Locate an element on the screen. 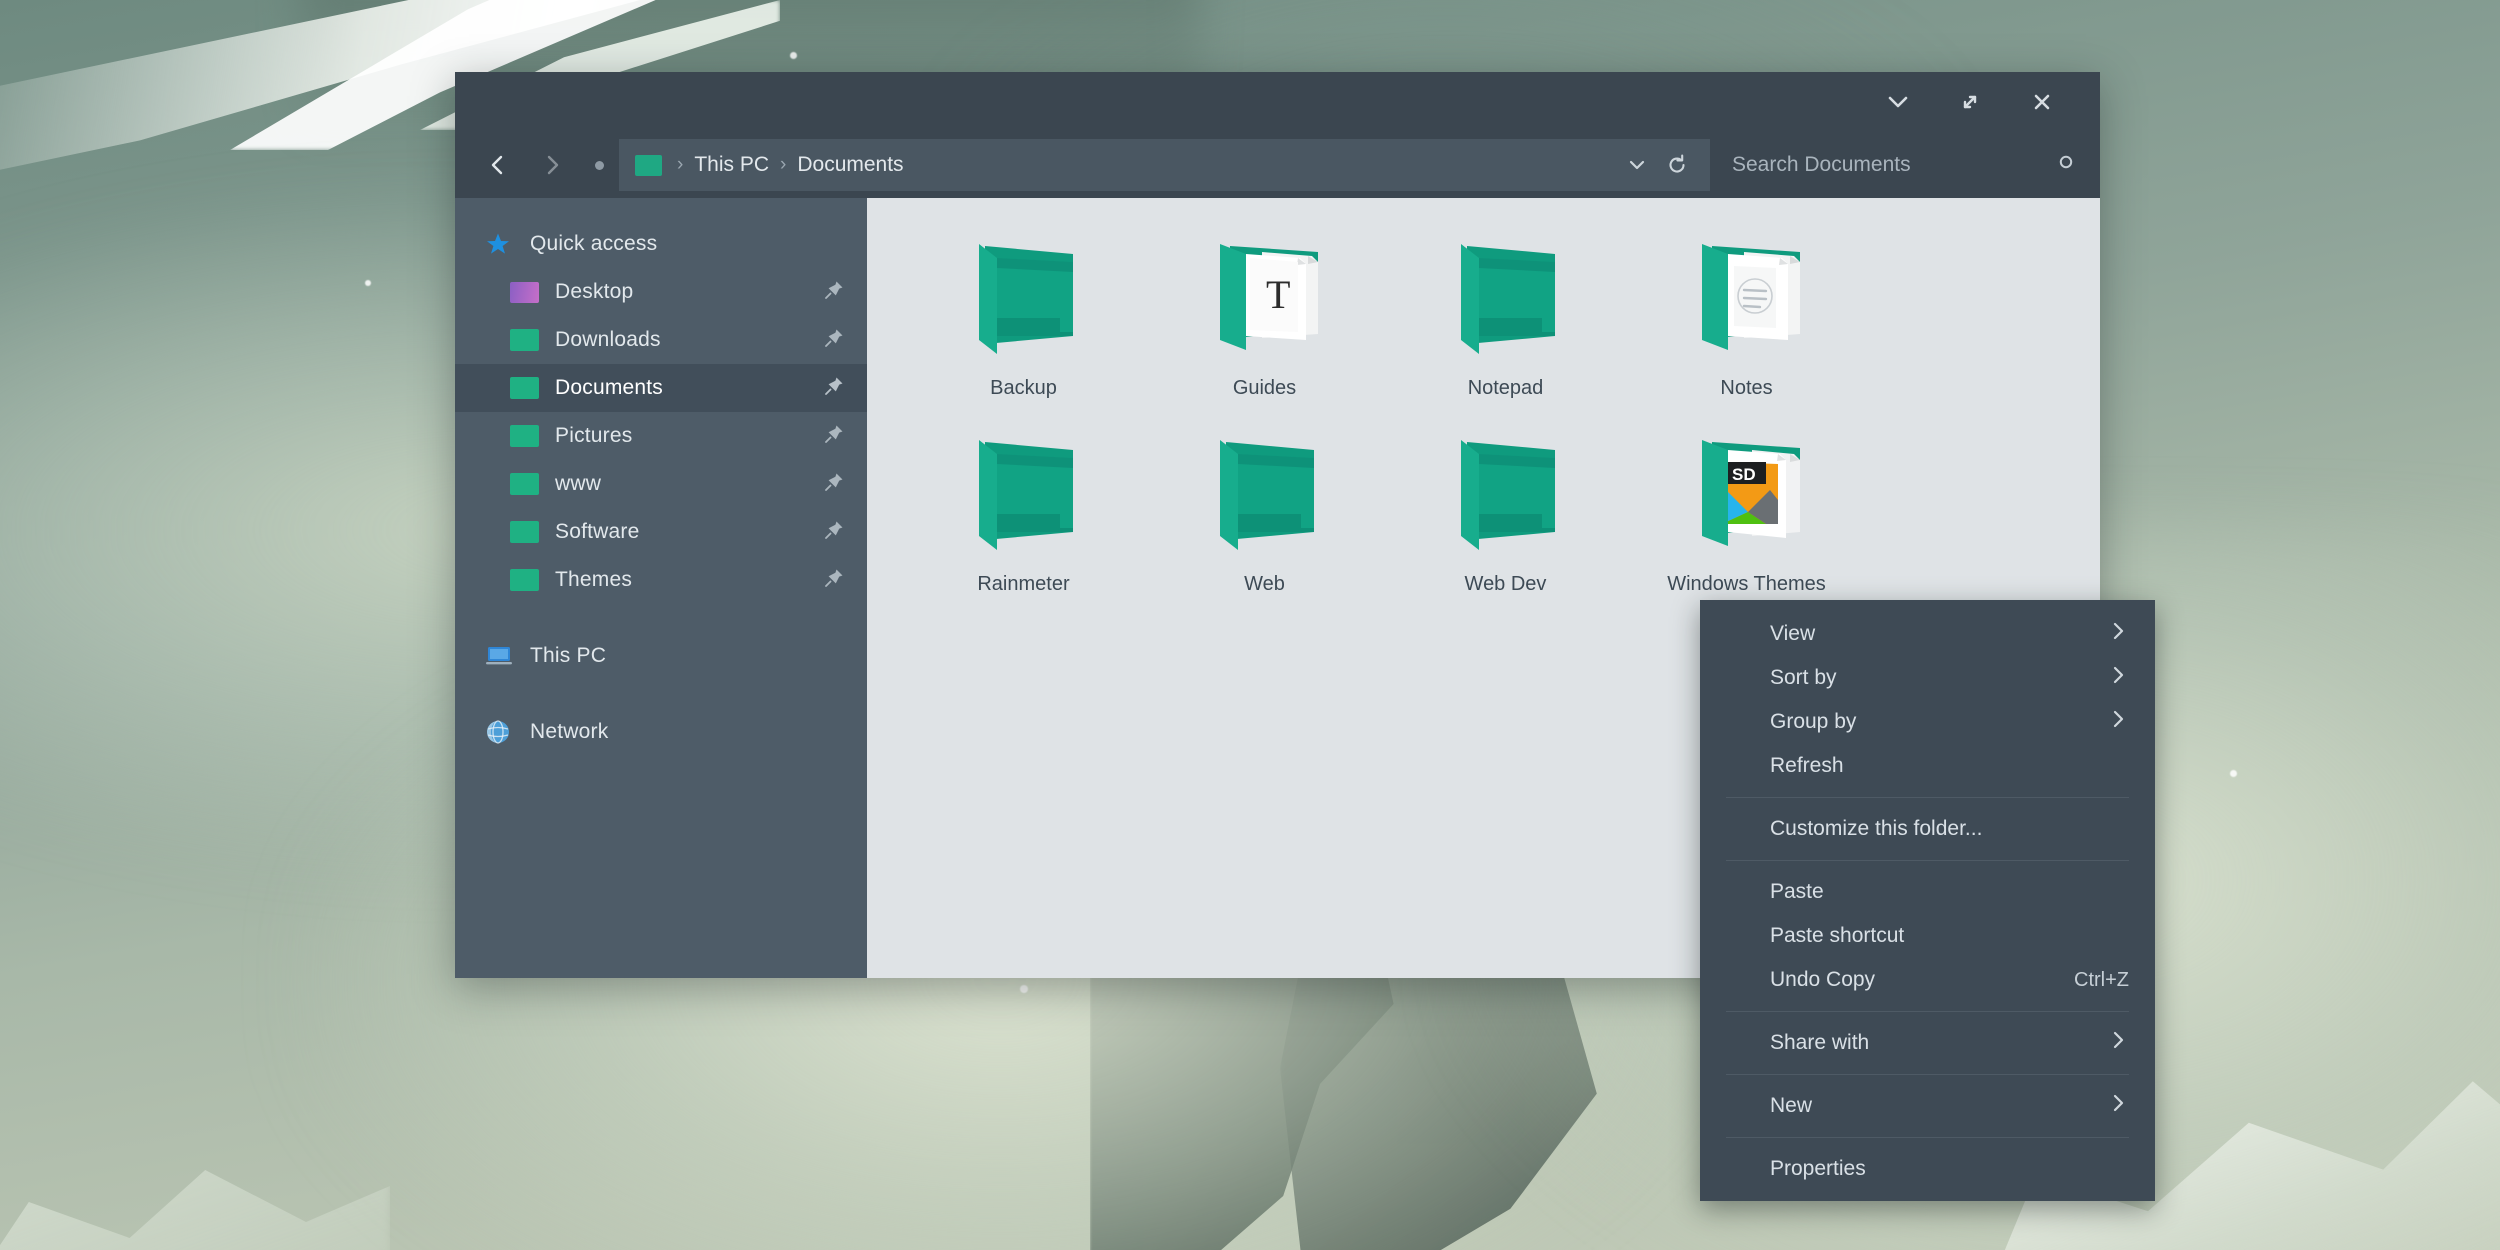  menu-item-view: View is located at coordinates (1927, 634).